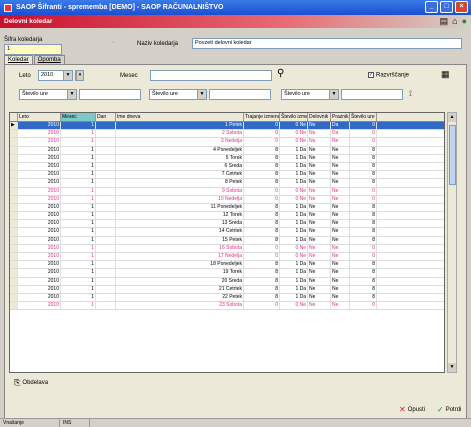  What do you see at coordinates (18, 59) in the screenshot?
I see `tab-koledar: Koledar` at bounding box center [18, 59].